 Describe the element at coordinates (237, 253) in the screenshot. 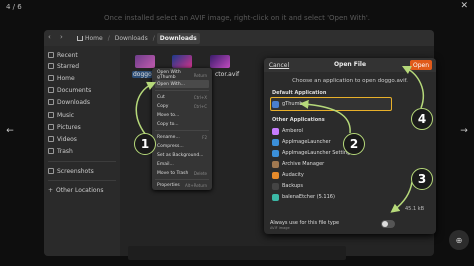

I see `thumbnail-strip` at that location.